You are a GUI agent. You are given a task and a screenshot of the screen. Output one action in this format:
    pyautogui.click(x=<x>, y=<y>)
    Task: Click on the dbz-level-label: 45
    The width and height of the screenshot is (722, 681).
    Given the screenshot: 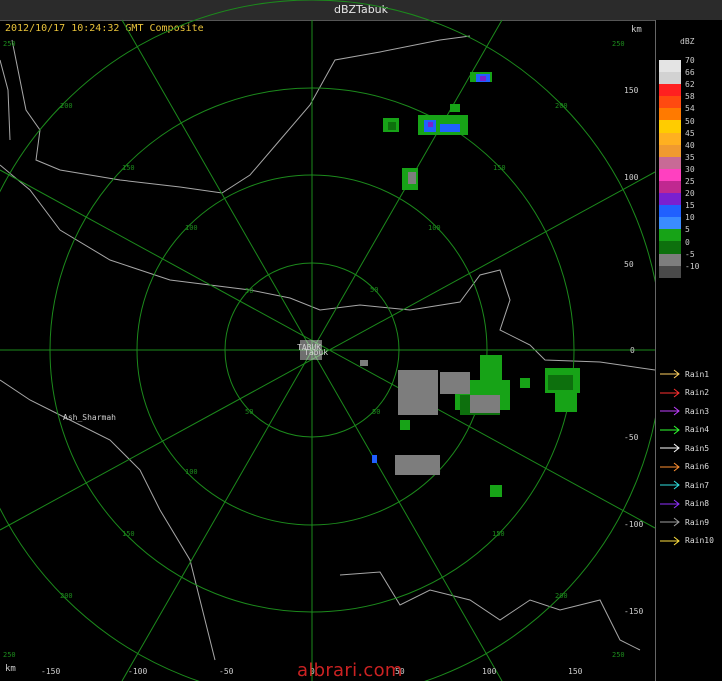 What is the action you would take?
    pyautogui.click(x=690, y=133)
    